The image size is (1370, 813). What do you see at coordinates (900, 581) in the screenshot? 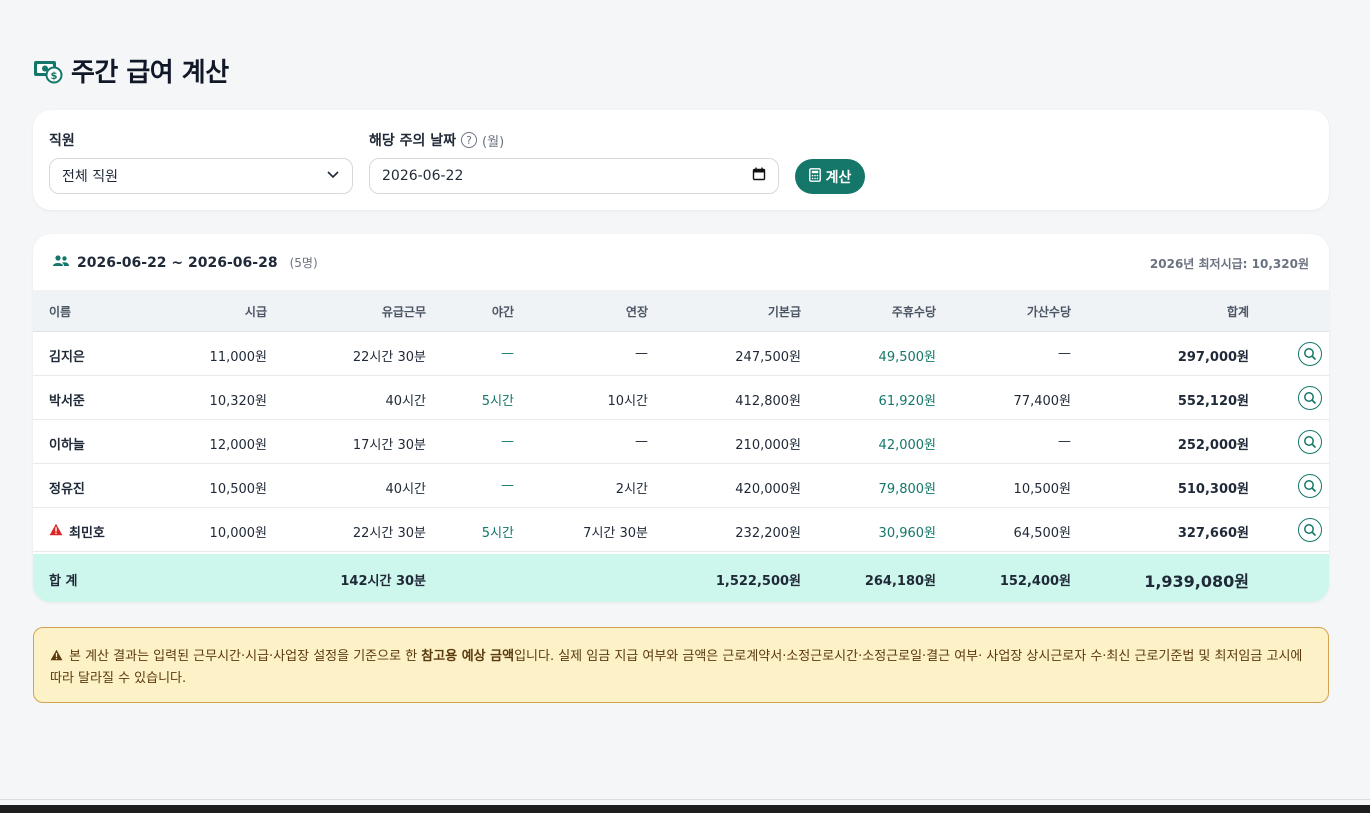
I see `total-weekly: 264,180원` at bounding box center [900, 581].